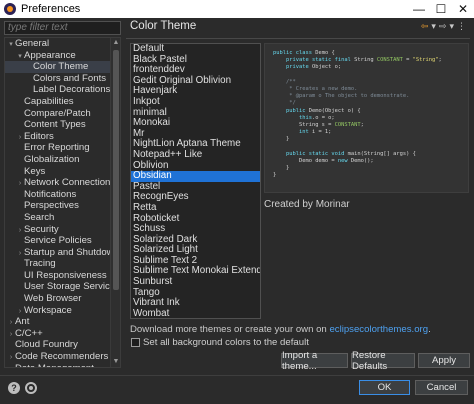  What do you see at coordinates (463, 9) in the screenshot?
I see `close-button: ✕` at bounding box center [463, 9].